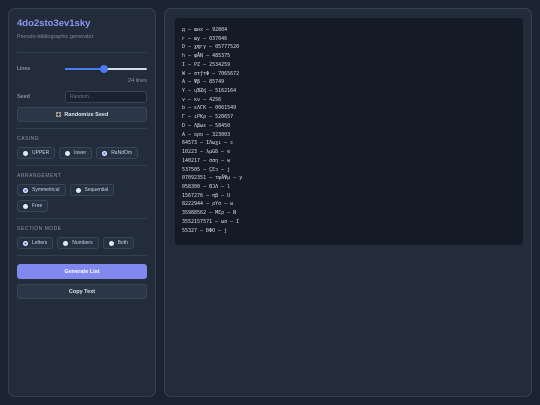 This screenshot has height=405, width=540. I want to click on output-line: v — кν — 4256, so click(202, 99).